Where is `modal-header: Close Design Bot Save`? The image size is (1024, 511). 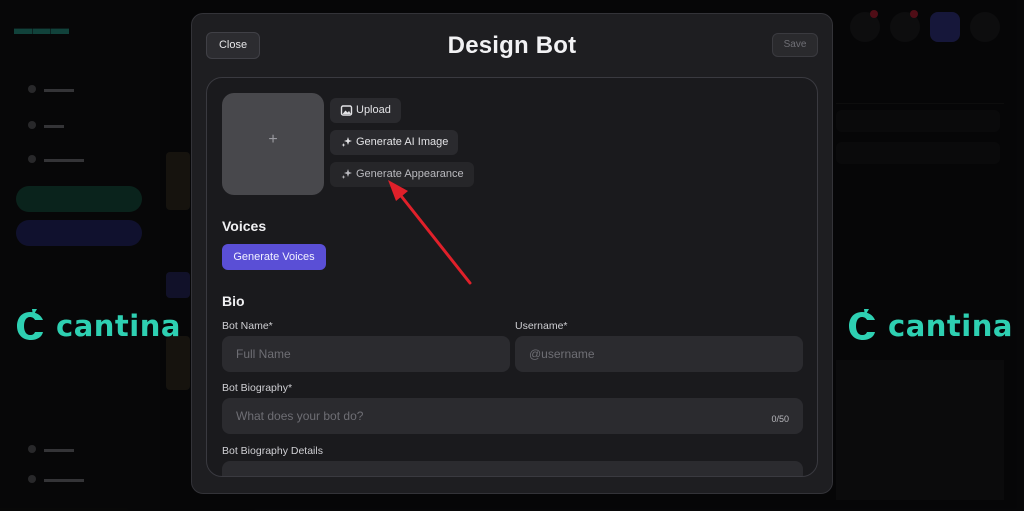 modal-header: Close Design Bot Save is located at coordinates (512, 46).